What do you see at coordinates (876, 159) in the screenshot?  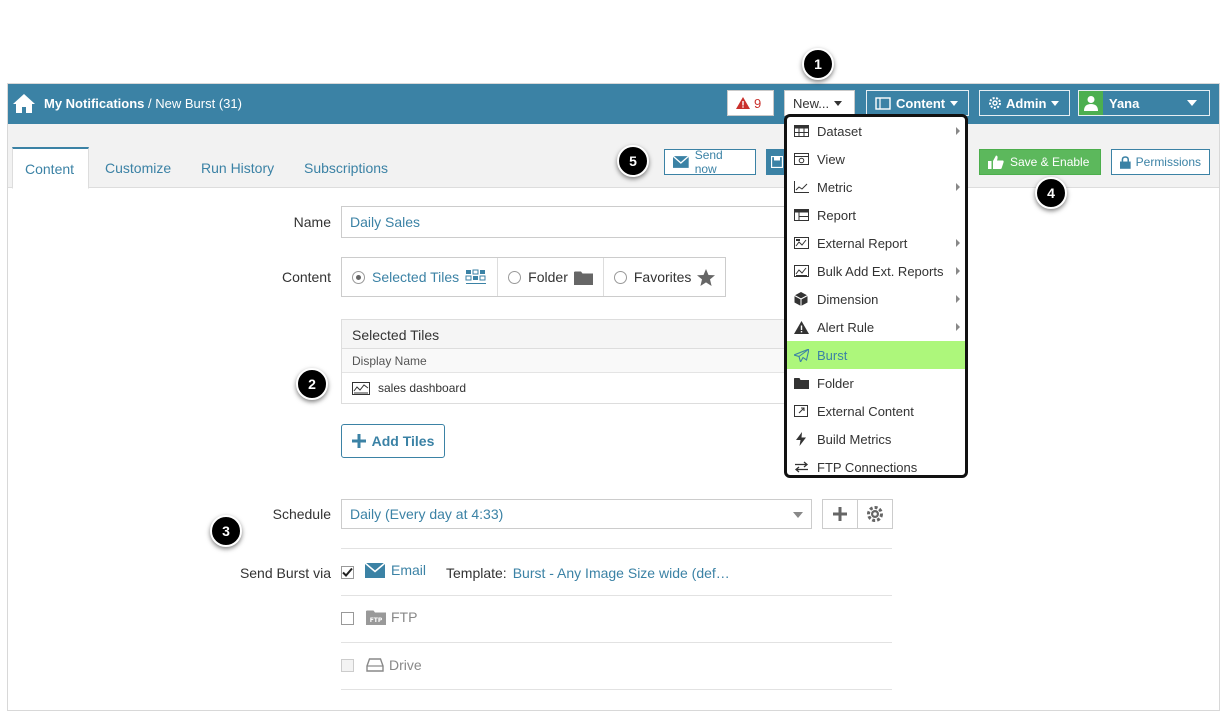 I see `menu-item-view: View` at bounding box center [876, 159].